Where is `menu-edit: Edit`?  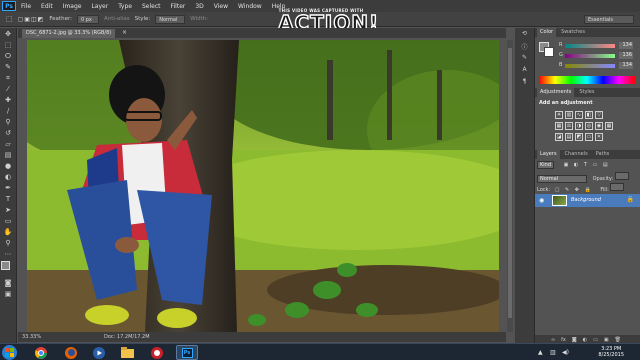
menu-edit: Edit is located at coordinates (47, 6).